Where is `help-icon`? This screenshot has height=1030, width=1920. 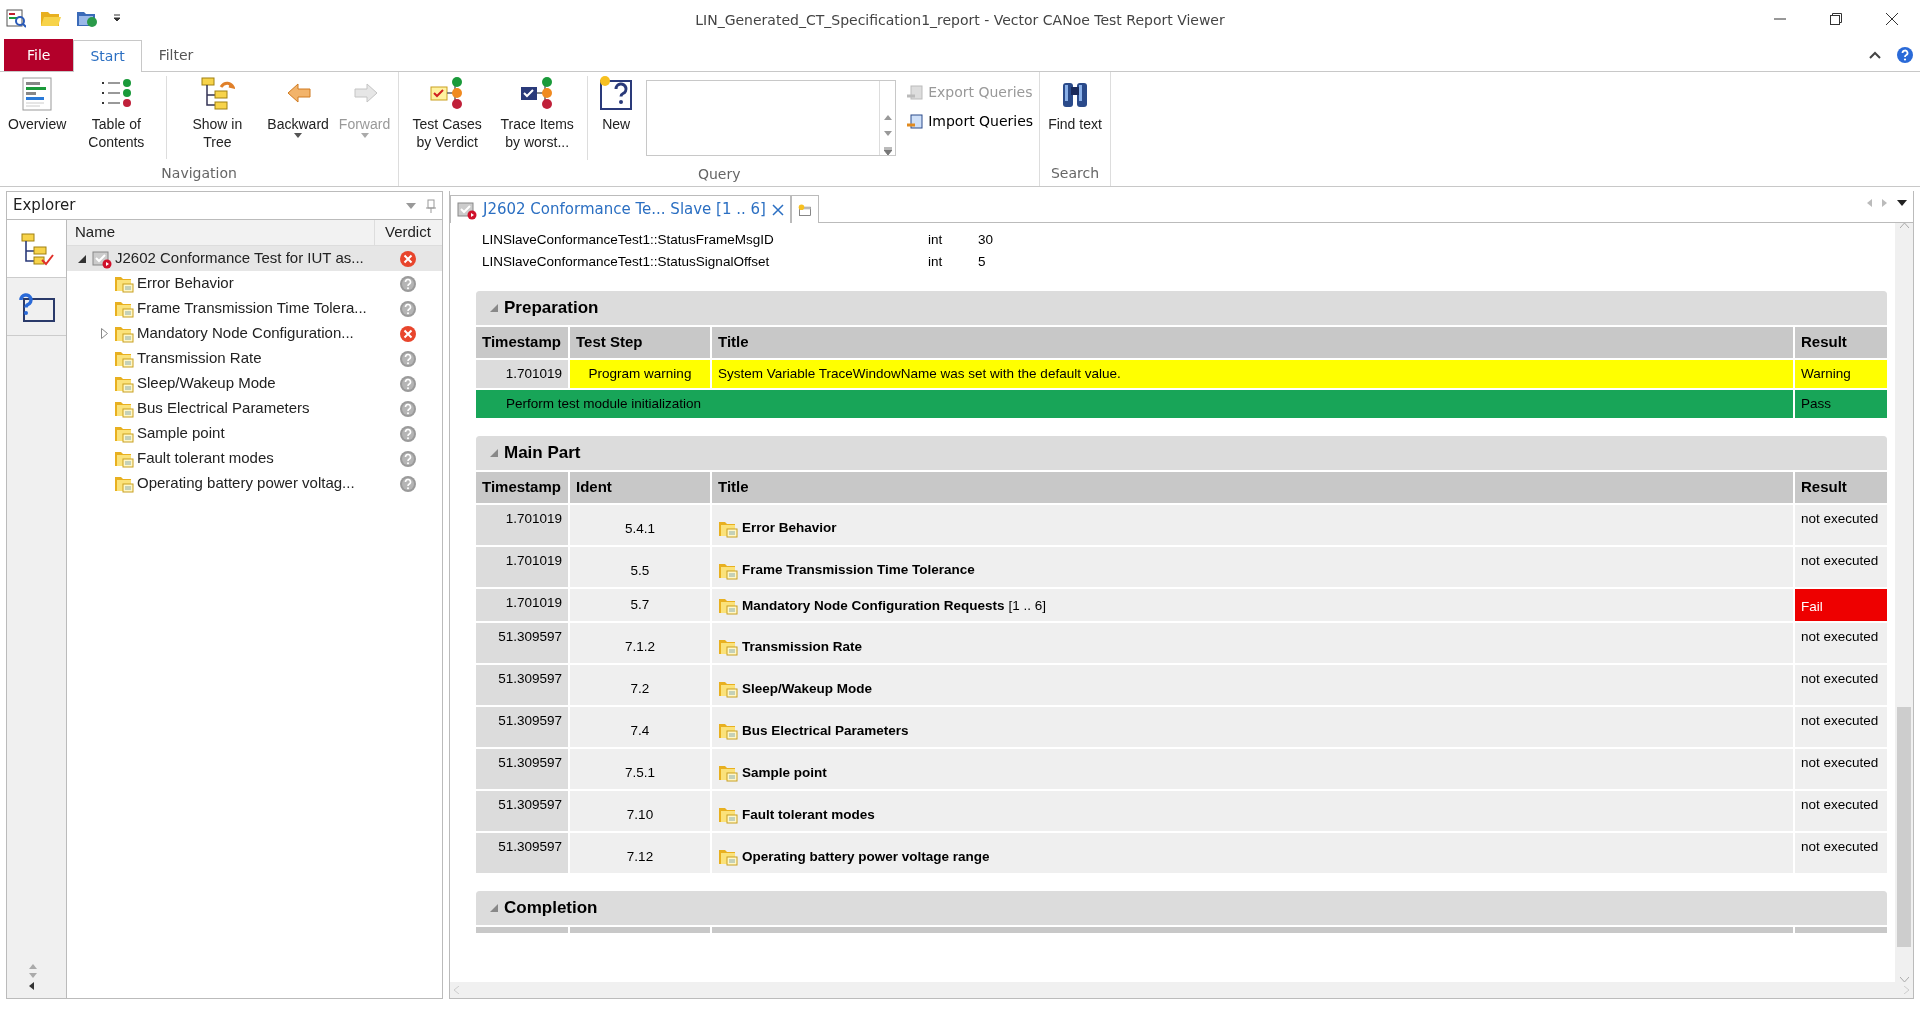 help-icon is located at coordinates (1905, 55).